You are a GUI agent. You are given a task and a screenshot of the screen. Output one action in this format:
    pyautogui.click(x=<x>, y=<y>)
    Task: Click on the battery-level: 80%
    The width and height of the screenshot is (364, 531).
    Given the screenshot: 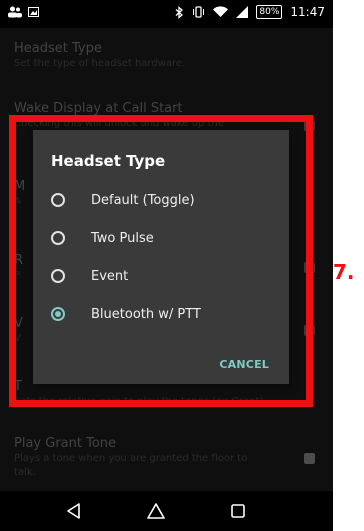 What is the action you would take?
    pyautogui.click(x=269, y=12)
    